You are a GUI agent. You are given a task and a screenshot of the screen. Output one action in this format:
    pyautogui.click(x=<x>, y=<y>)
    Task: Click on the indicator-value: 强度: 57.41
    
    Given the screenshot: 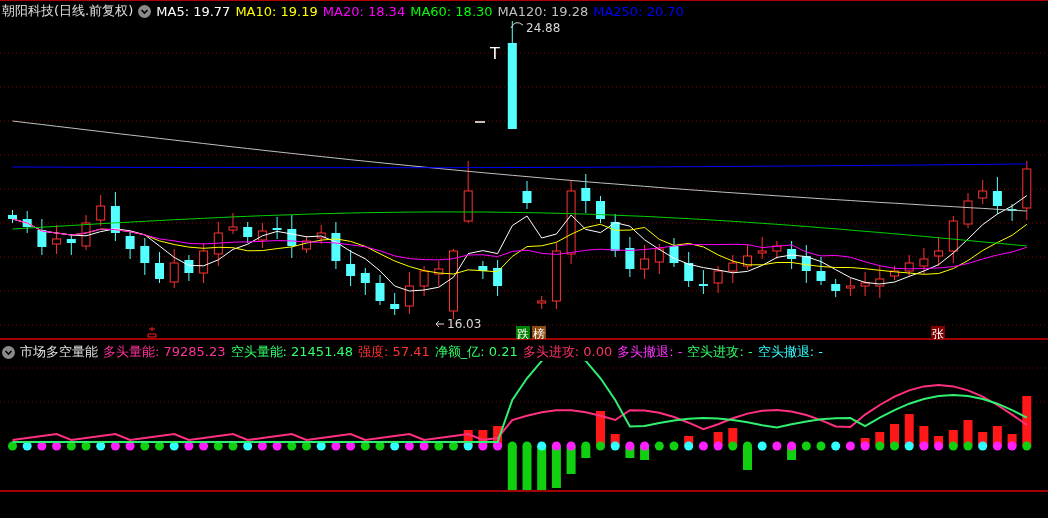 What is the action you would take?
    pyautogui.click(x=394, y=352)
    